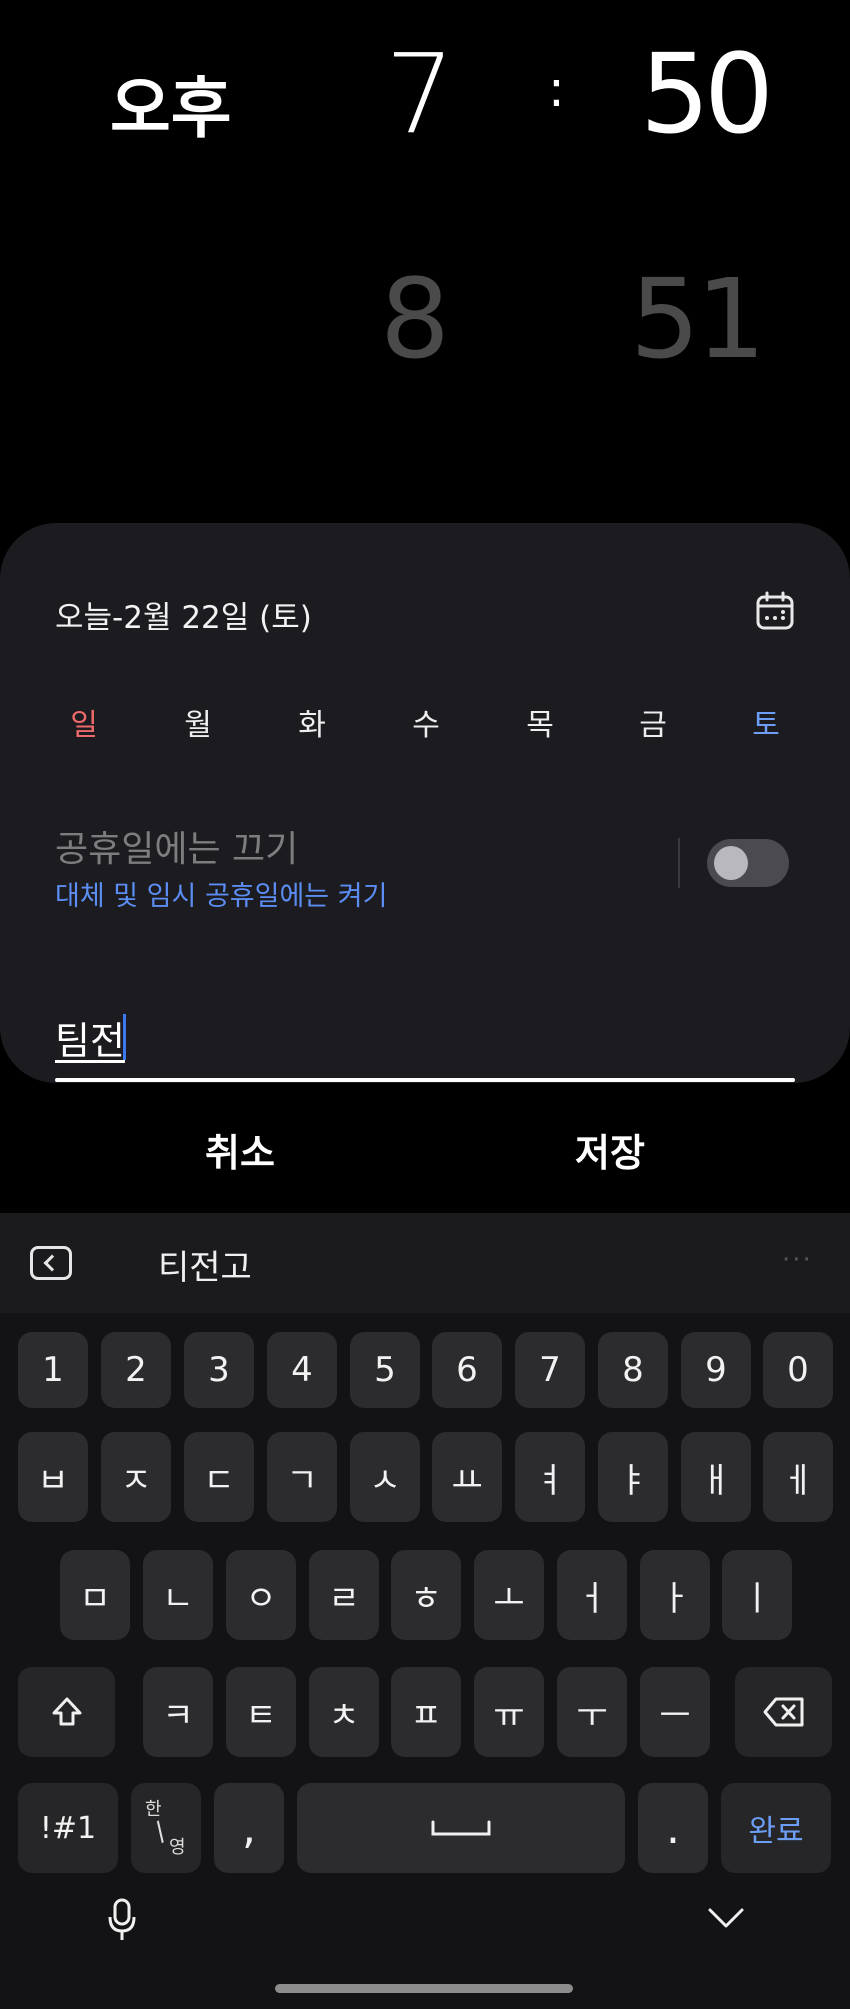 Image resolution: width=850 pixels, height=2009 pixels. Describe the element at coordinates (261, 1712) in the screenshot. I see `key-tieut: ㅌ` at that location.